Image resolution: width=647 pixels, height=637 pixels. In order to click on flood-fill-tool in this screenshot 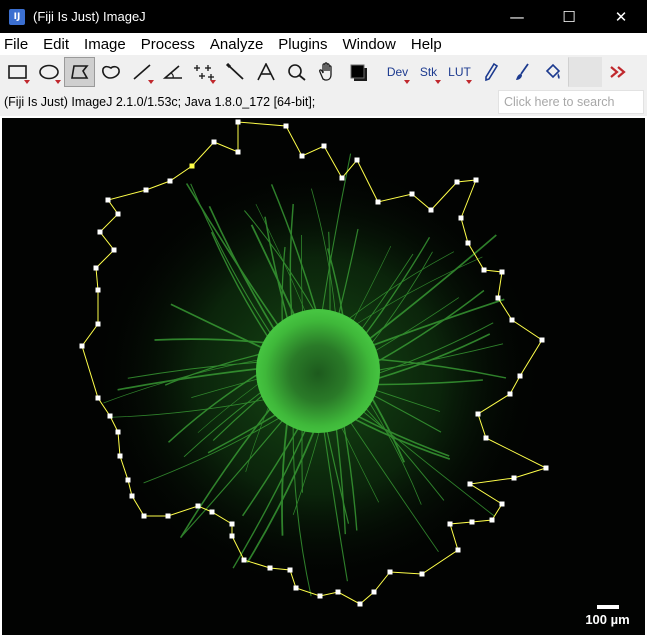, I will do `click(552, 72)`.